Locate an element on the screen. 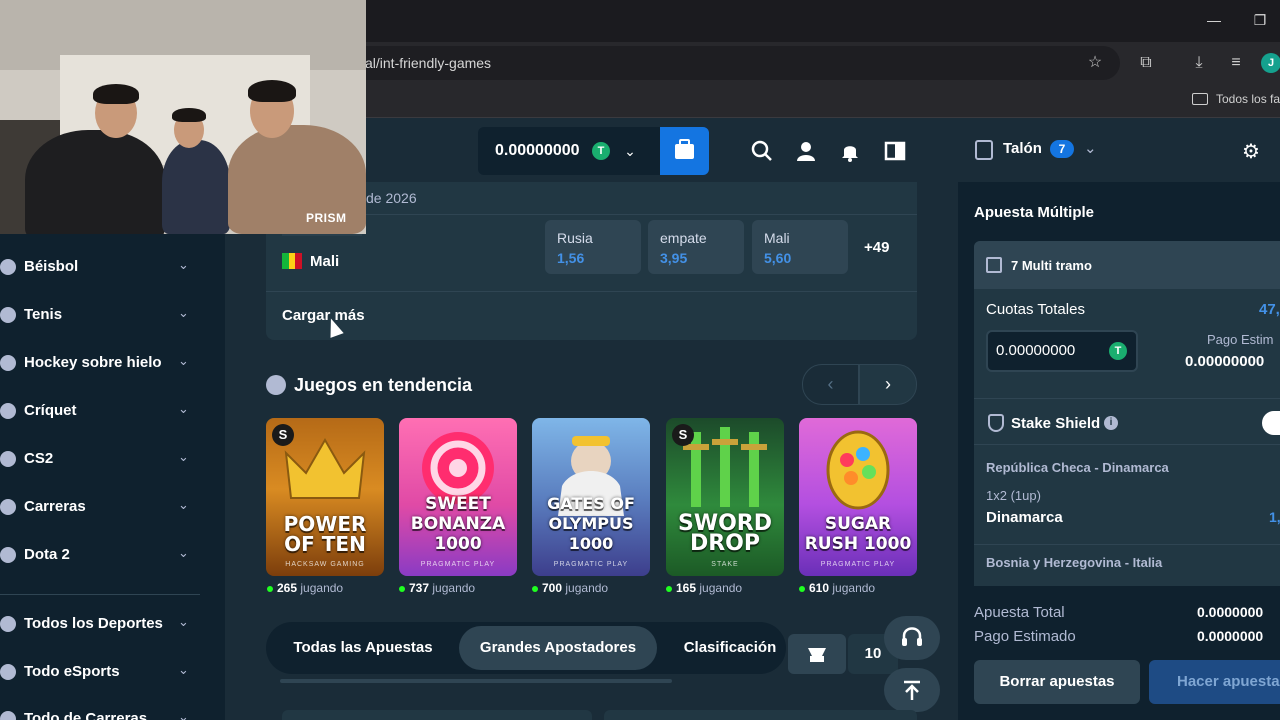  person-right-hair is located at coordinates (272, 91).